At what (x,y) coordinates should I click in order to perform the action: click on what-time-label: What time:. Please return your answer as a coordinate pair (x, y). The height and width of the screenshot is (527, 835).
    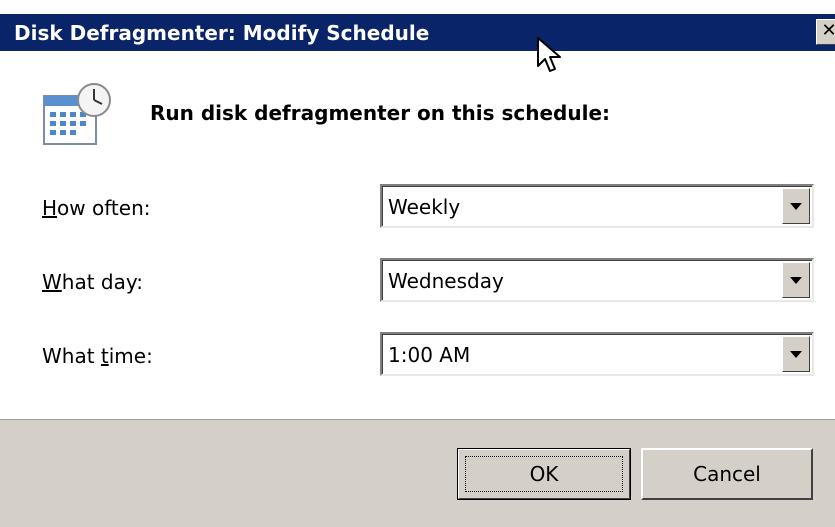
    Looking at the image, I should click on (97, 356).